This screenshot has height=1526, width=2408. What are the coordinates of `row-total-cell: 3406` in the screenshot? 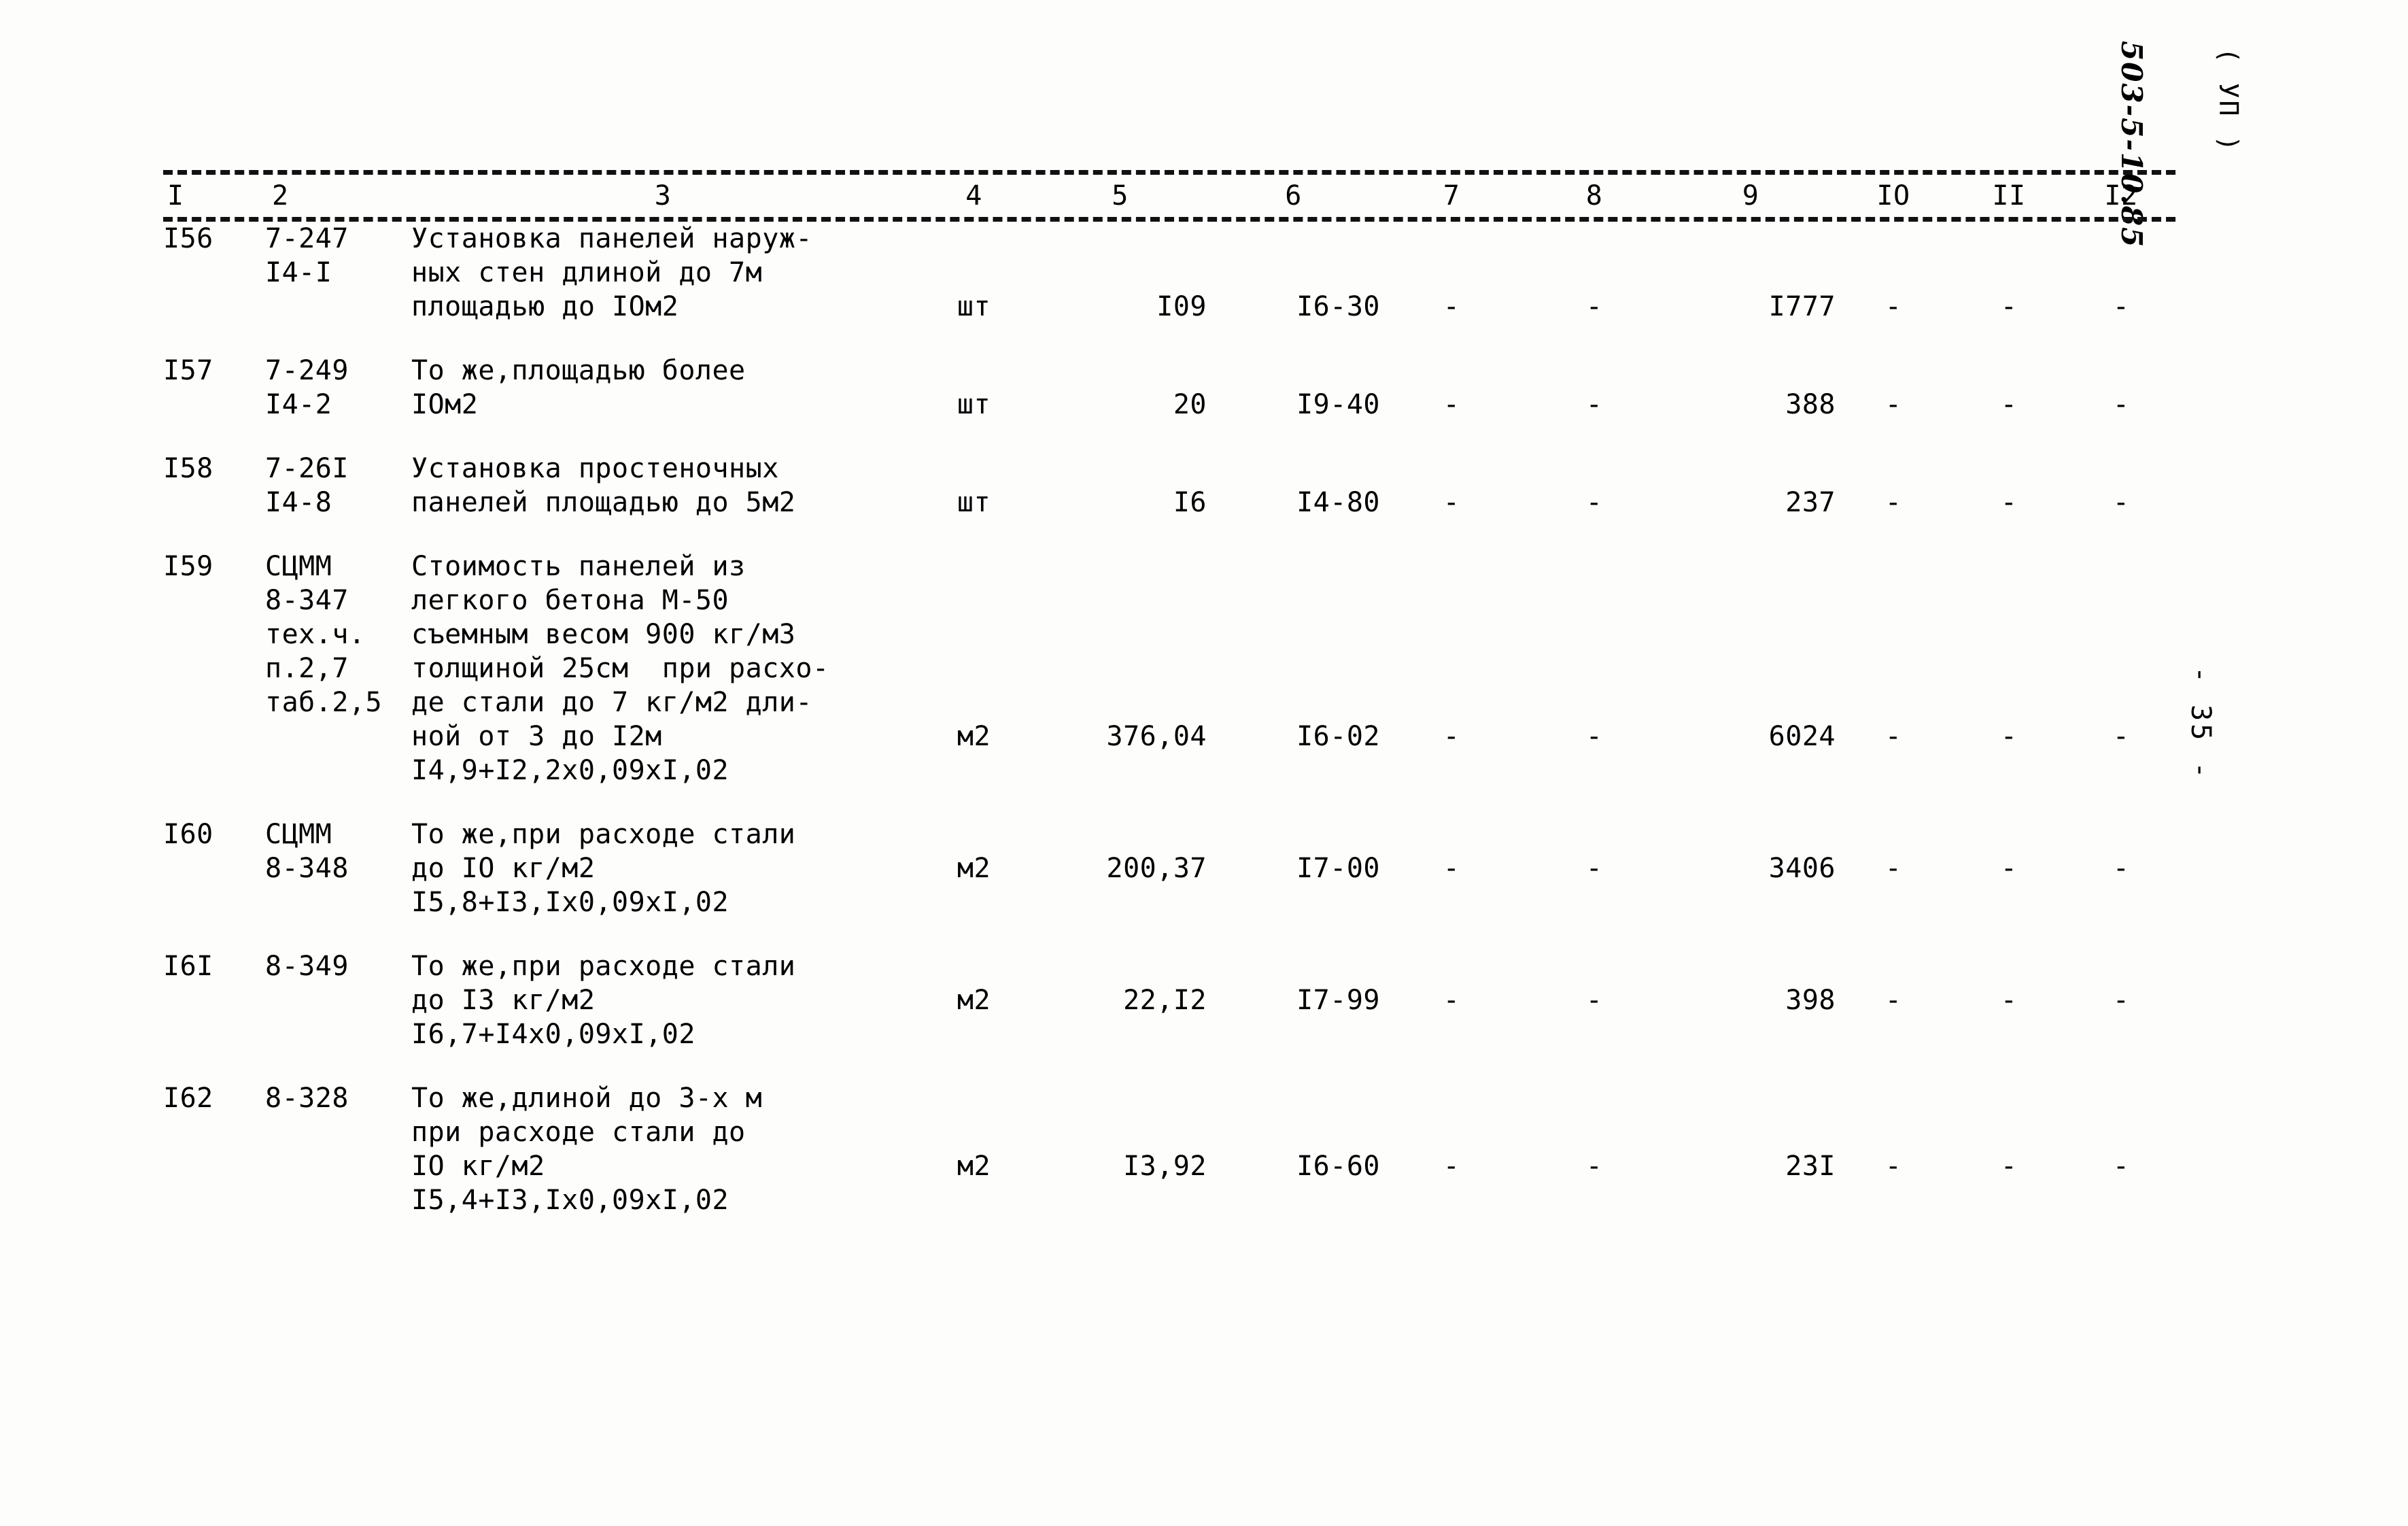 It's located at (1802, 868).